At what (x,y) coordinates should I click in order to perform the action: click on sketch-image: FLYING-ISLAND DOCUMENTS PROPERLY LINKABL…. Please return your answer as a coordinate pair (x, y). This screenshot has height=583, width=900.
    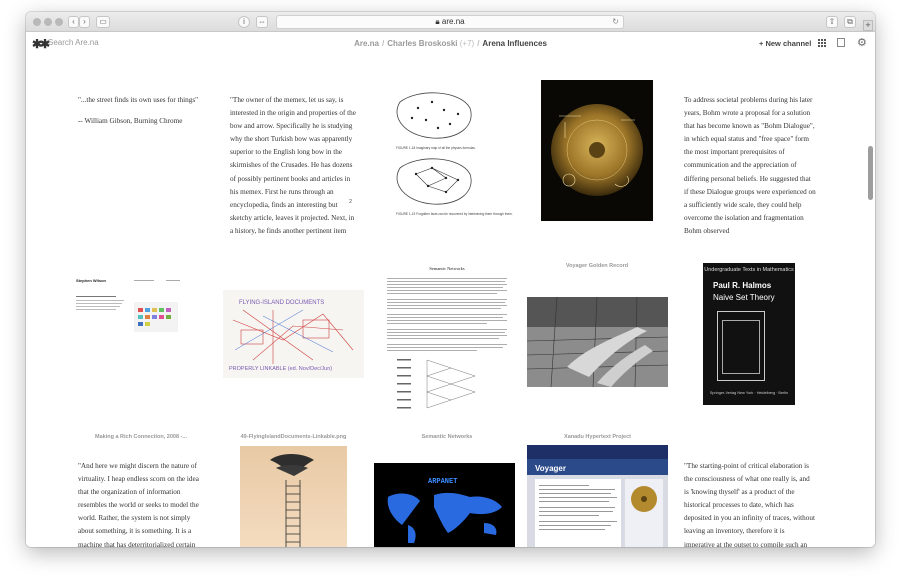
    Looking at the image, I should click on (291, 336).